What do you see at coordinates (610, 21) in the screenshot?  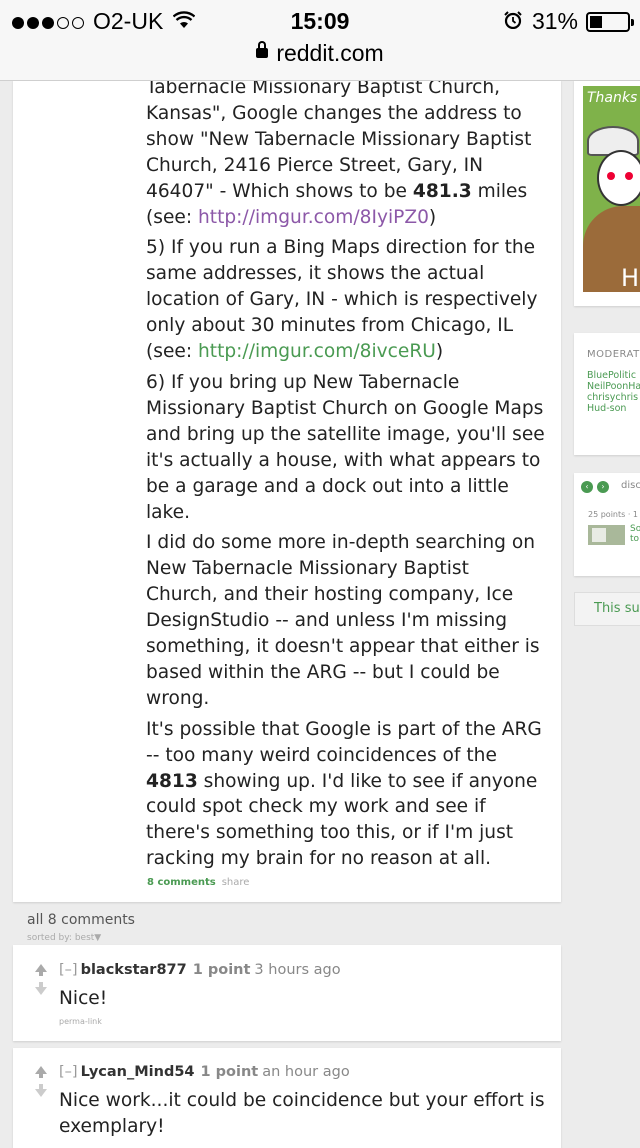 I see `battery-icon` at bounding box center [610, 21].